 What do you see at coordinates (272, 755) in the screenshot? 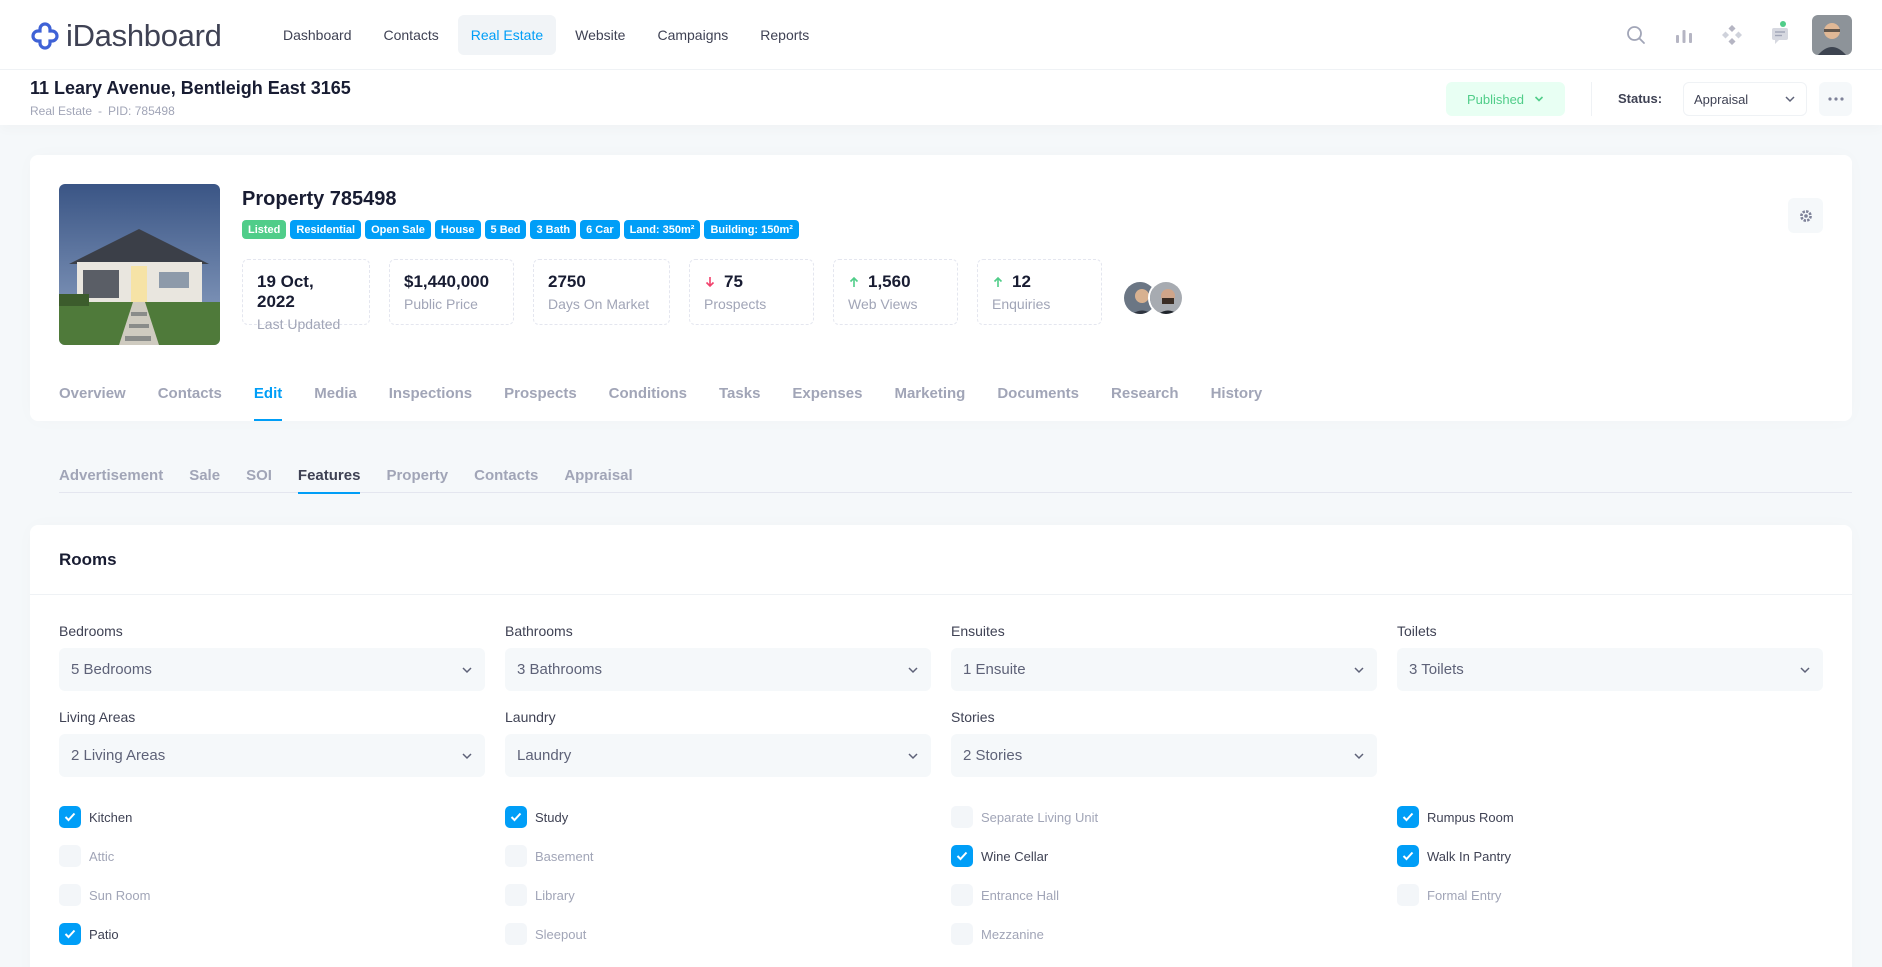
I see `living-areas-select: 2 Living Areas` at bounding box center [272, 755].